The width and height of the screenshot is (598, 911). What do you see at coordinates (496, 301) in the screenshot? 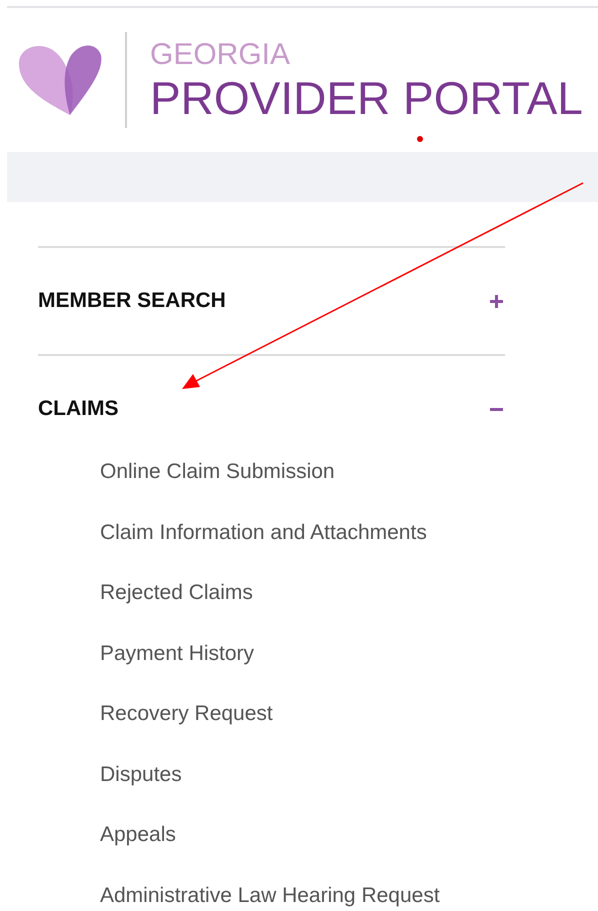
I see `expand-icon` at bounding box center [496, 301].